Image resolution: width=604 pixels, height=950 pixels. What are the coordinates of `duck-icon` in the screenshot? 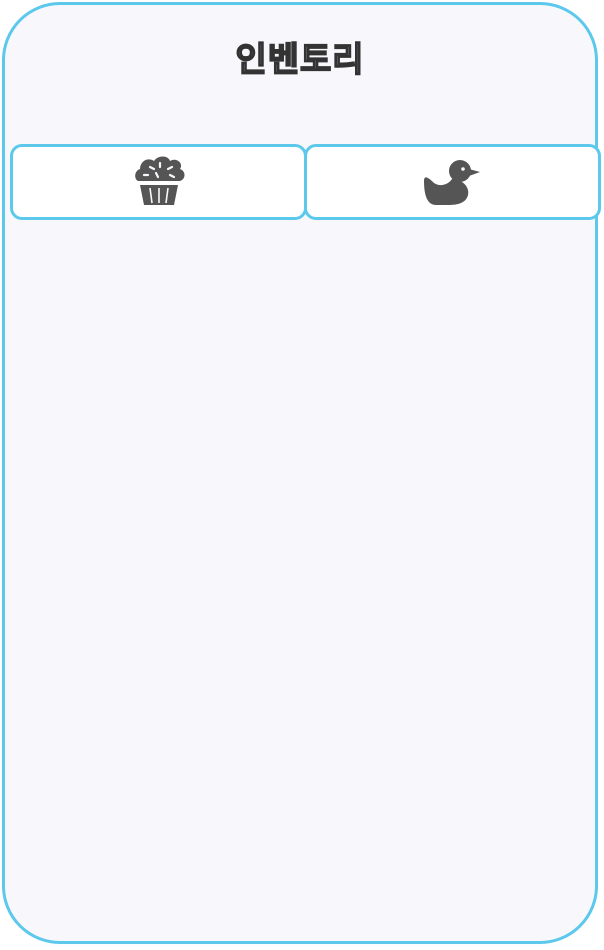 It's located at (453, 182).